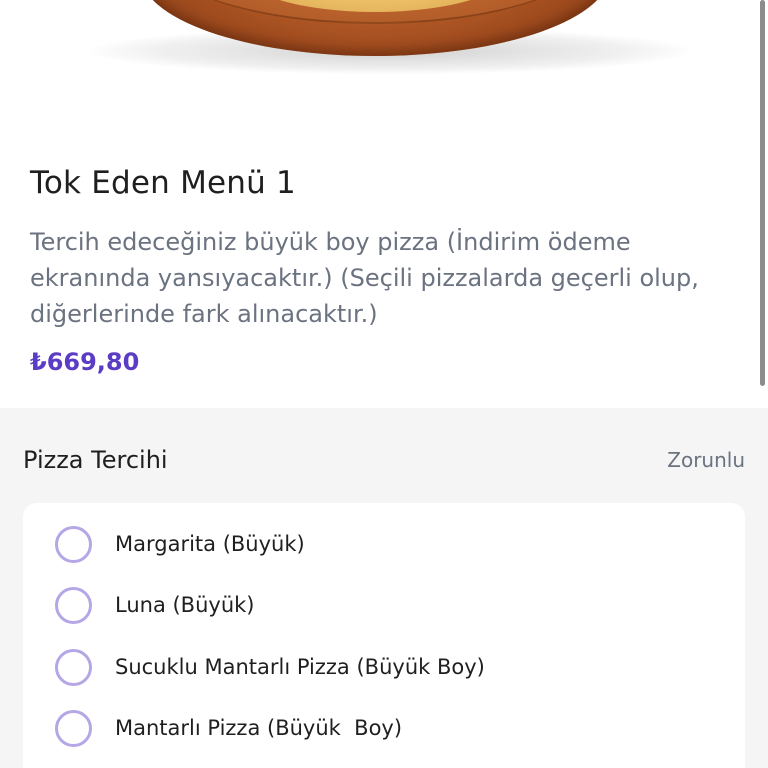  I want to click on option-item: Mantarlı Pizza (Büyük Boy), so click(228, 728).